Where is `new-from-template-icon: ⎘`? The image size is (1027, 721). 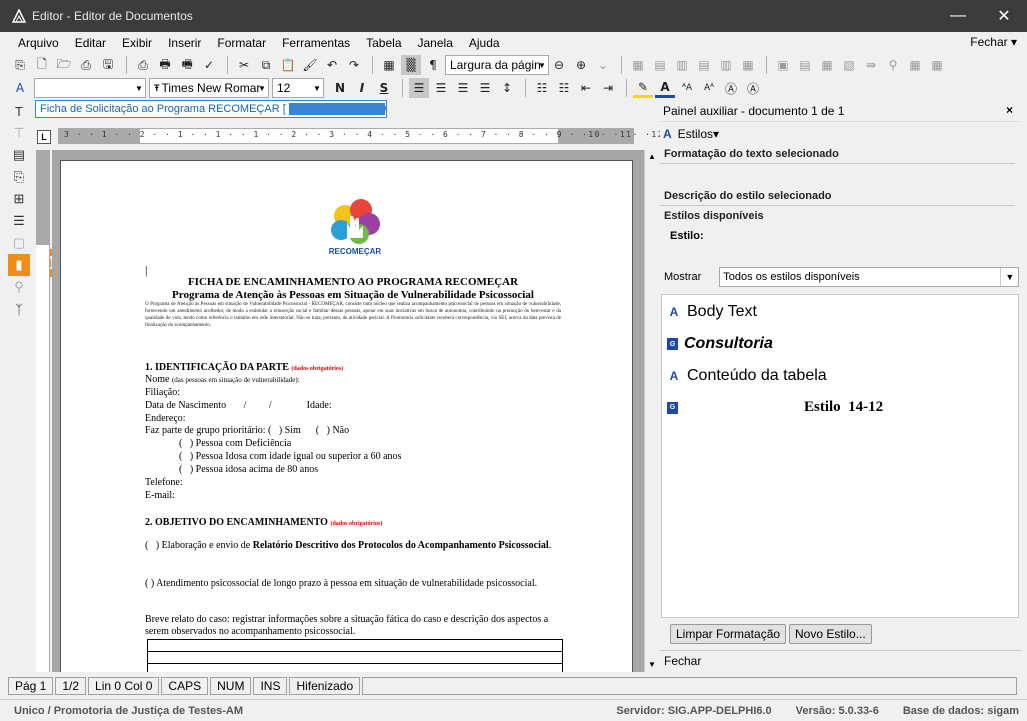 new-from-template-icon: ⎘ is located at coordinates (20, 65).